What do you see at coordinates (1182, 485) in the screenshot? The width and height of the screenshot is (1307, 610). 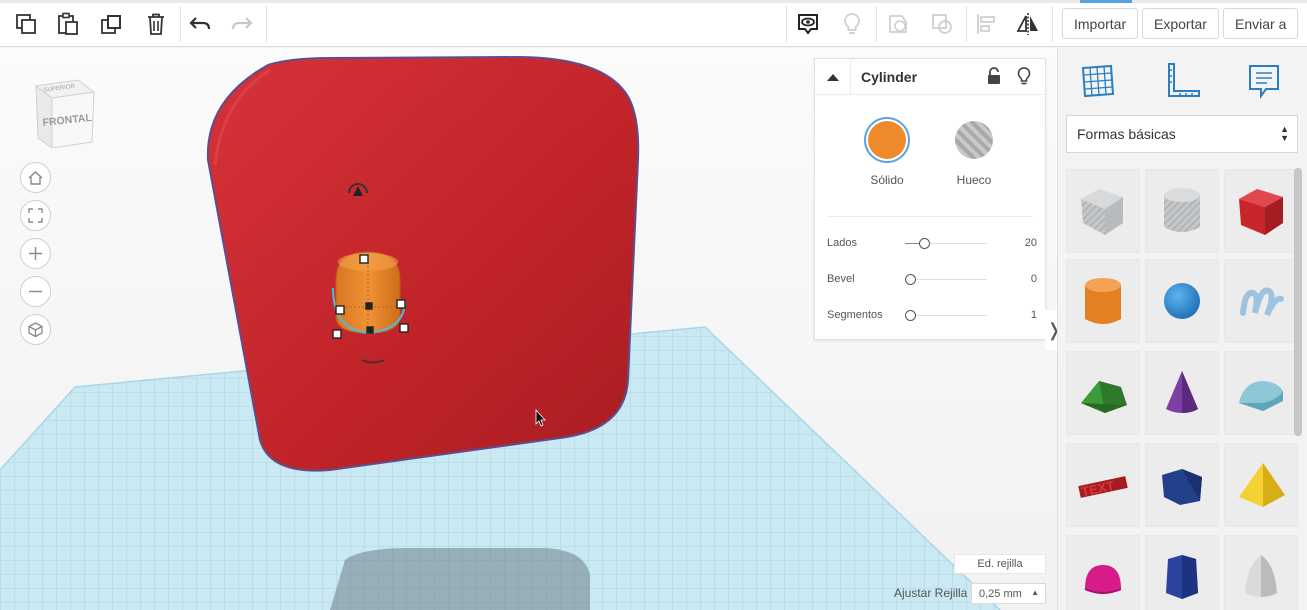 I see `shape-prism` at bounding box center [1182, 485].